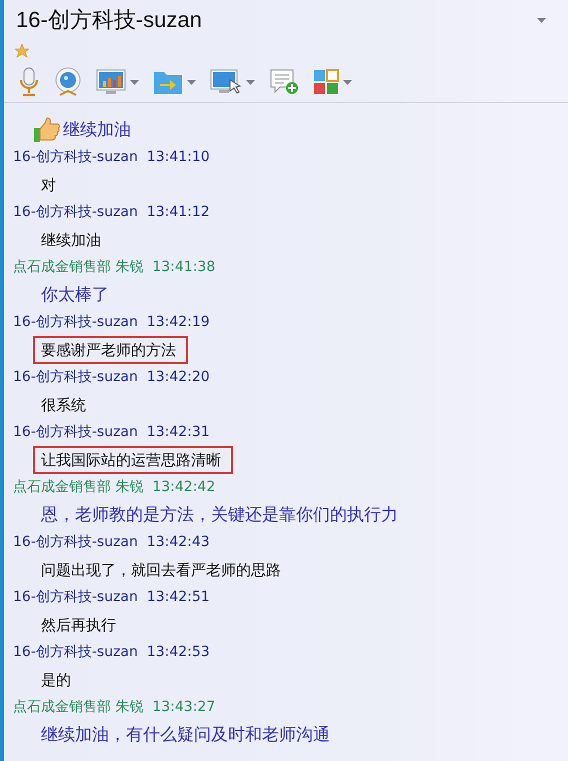 Image resolution: width=568 pixels, height=761 pixels. I want to click on message-header: 点石成金销售部 朱锐 13:41:38, so click(114, 267).